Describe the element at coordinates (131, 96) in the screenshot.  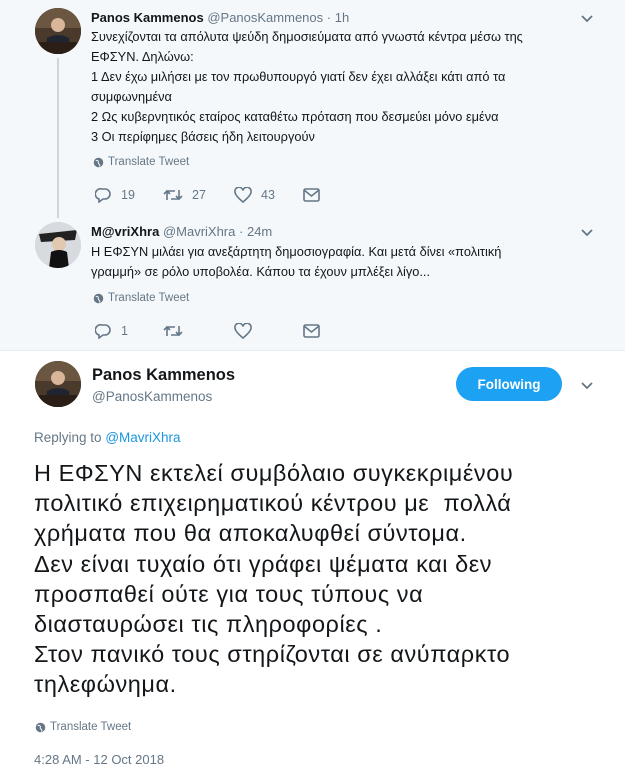
I see `tweet-text-line: συμφωνημένα` at that location.